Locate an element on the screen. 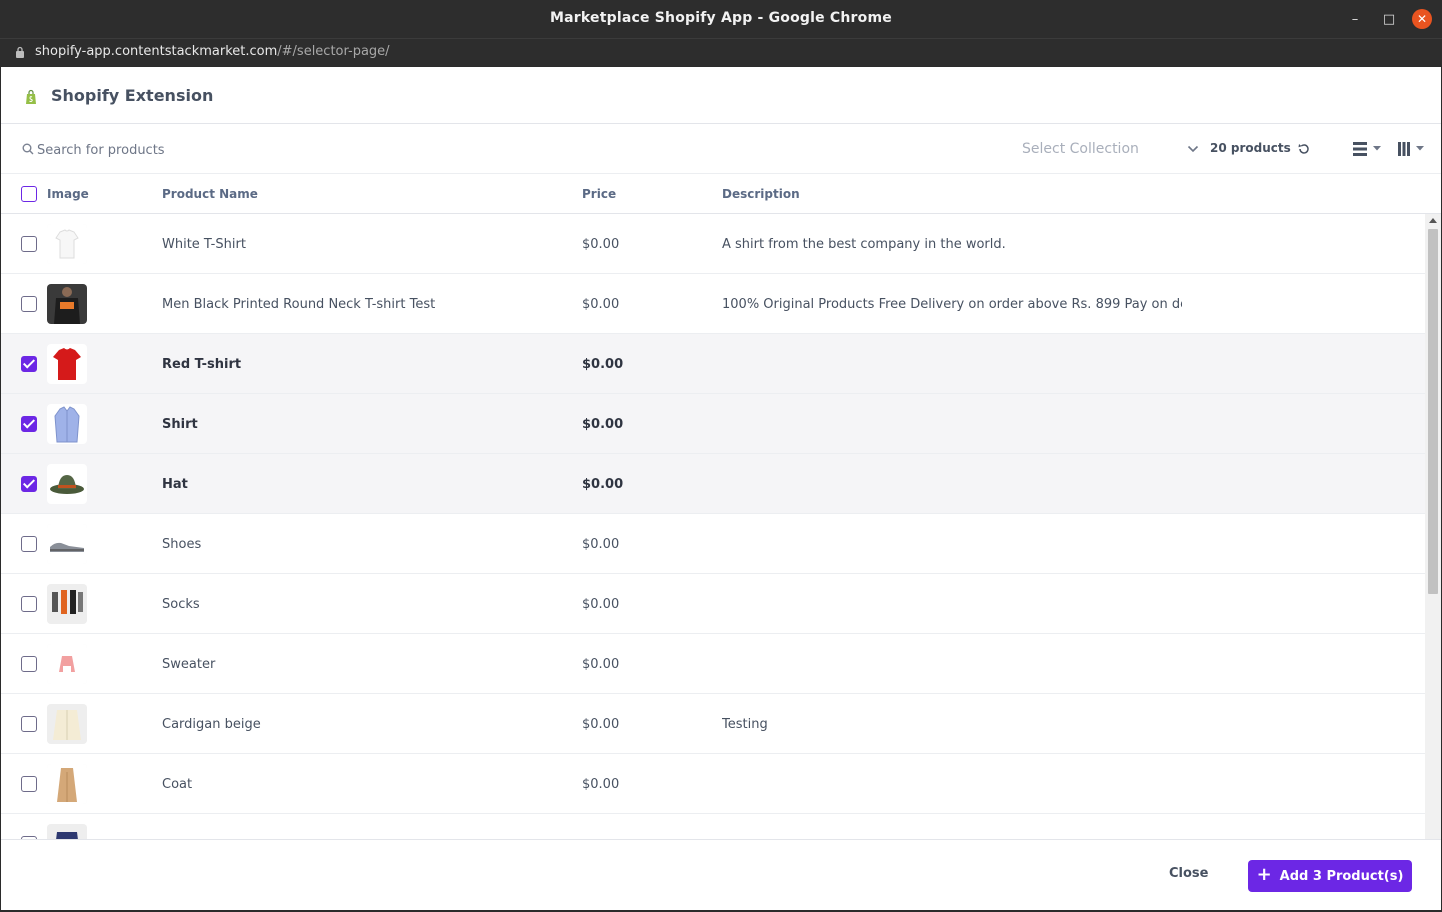 This screenshot has height=912, width=1442. add-products-label: Add 3 Product(s) is located at coordinates (1341, 876).